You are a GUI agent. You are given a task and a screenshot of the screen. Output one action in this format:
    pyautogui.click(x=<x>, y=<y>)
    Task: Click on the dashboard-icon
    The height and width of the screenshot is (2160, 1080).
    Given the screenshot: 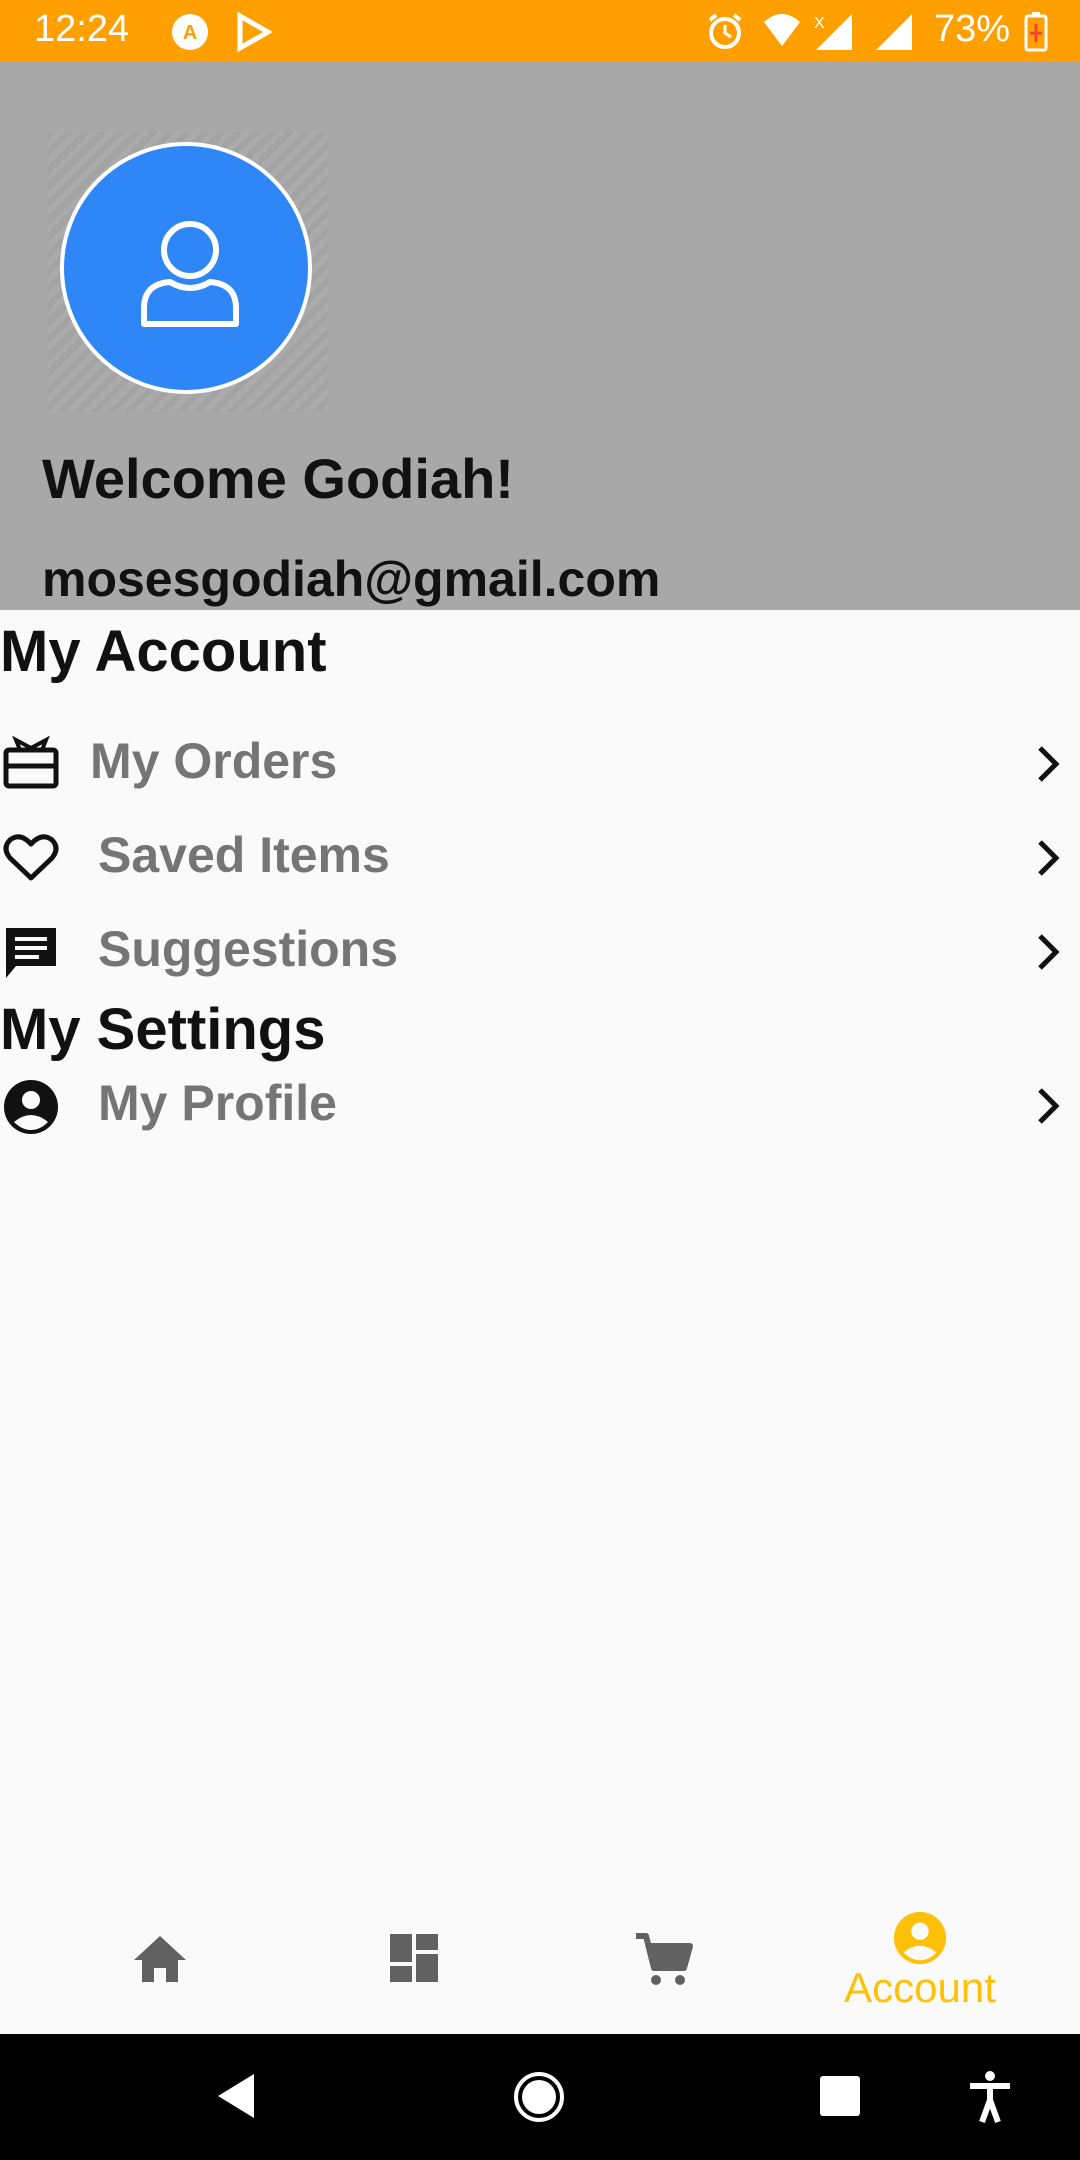 What is the action you would take?
    pyautogui.click(x=414, y=1960)
    